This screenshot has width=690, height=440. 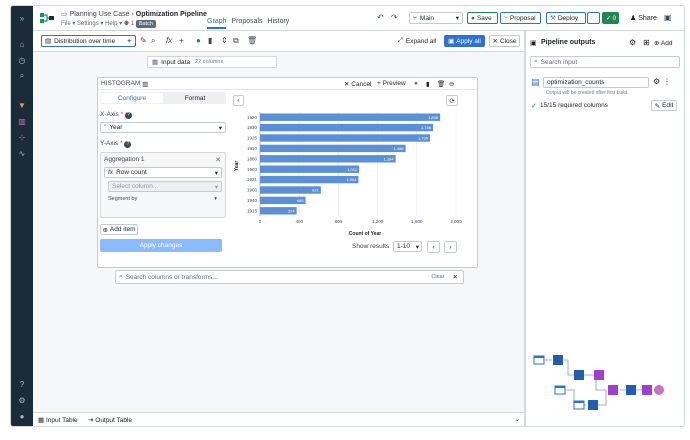 I want to click on lightbulb-icon: ●, so click(x=198, y=40).